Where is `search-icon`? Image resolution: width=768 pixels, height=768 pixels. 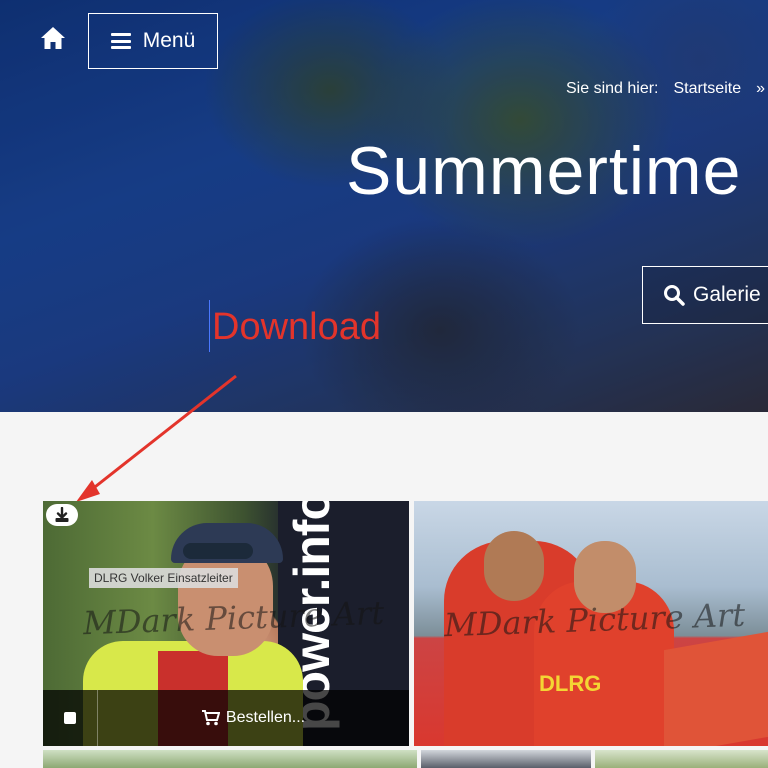
search-icon is located at coordinates (674, 295).